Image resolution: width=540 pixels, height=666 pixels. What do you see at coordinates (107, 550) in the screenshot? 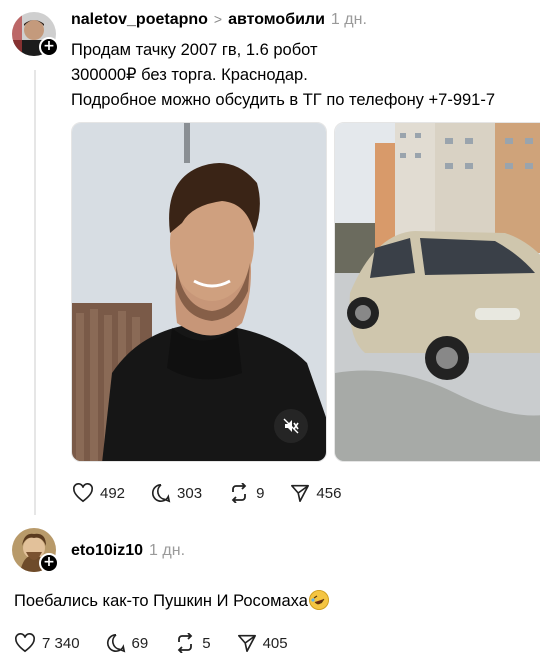
I see `reply-username: eto10iz10` at bounding box center [107, 550].